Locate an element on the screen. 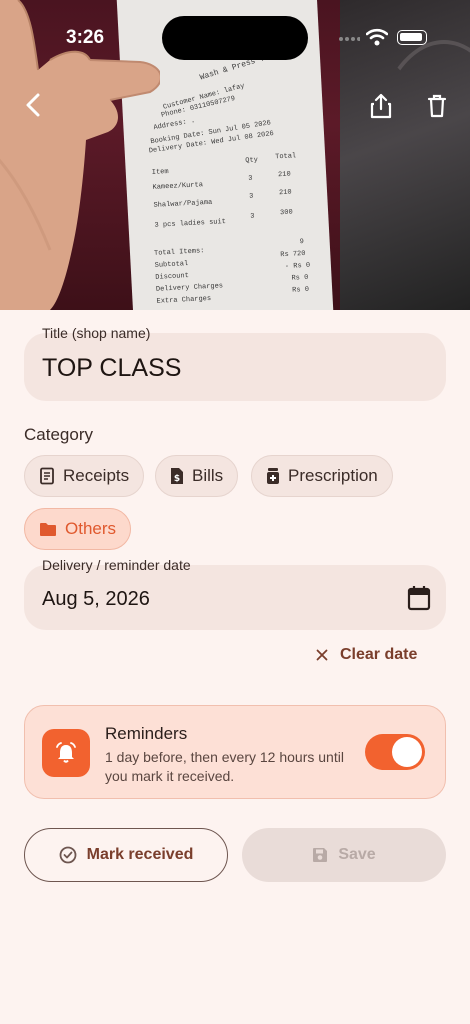  dynamic-island is located at coordinates (235, 38).